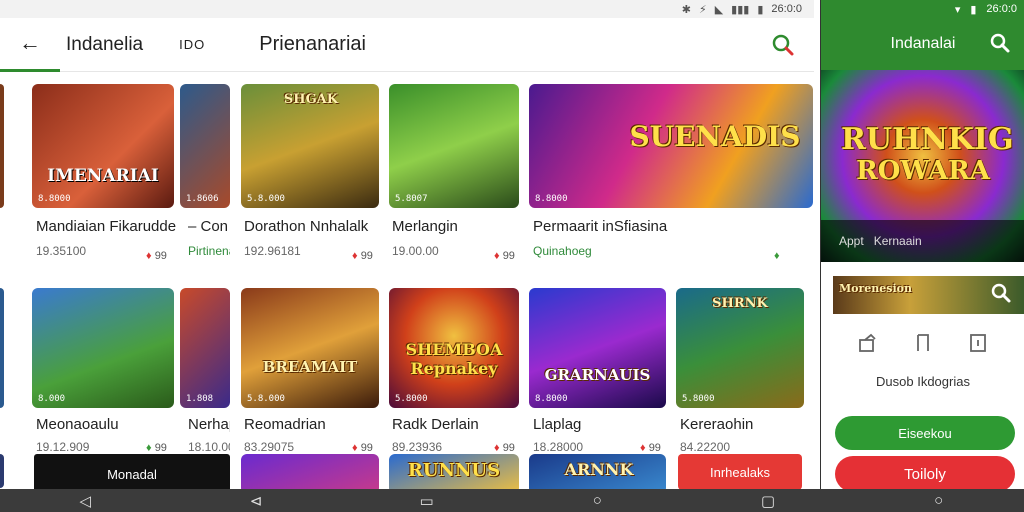 The width and height of the screenshot is (1024, 512). I want to click on app-thumbnail: ARNNK, so click(597, 474).